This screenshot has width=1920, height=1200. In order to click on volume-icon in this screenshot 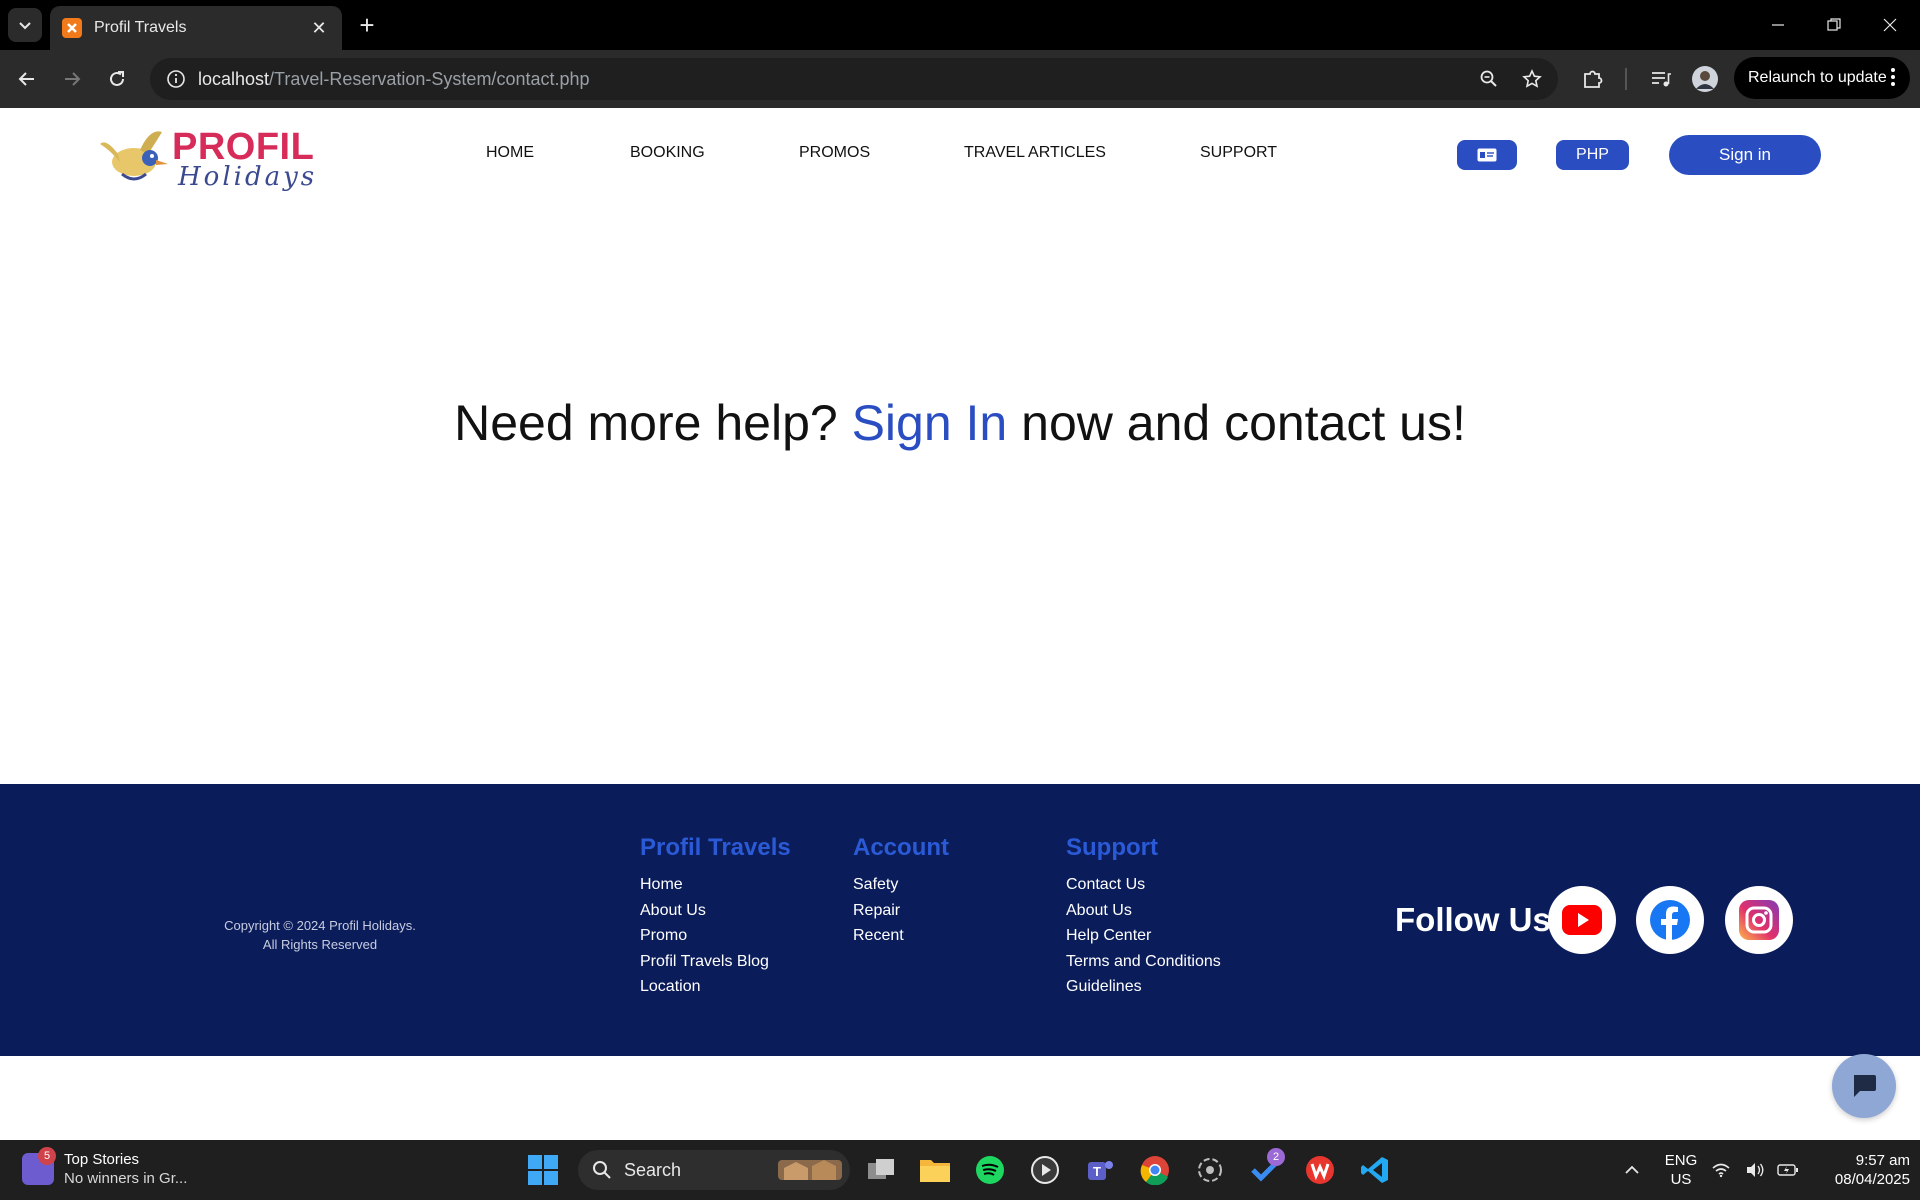, I will do `click(1755, 1170)`.